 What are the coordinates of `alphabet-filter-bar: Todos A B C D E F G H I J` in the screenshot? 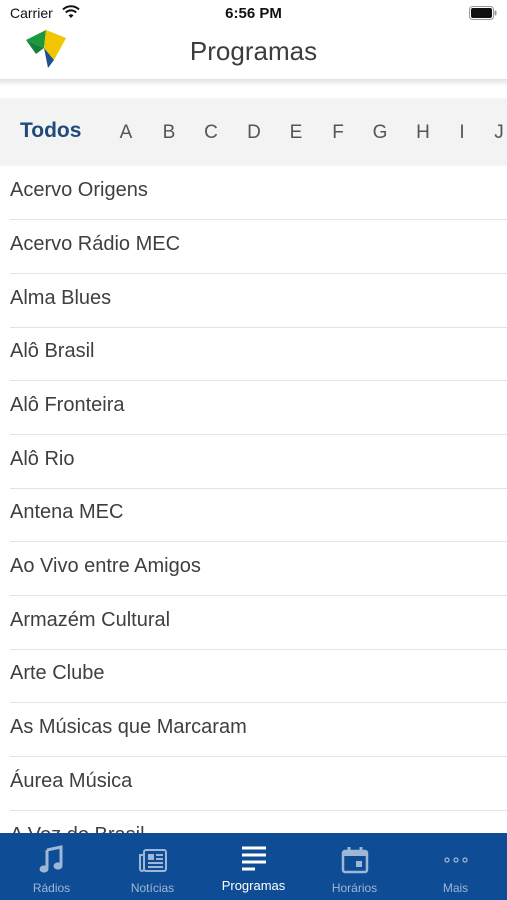 It's located at (253, 132).